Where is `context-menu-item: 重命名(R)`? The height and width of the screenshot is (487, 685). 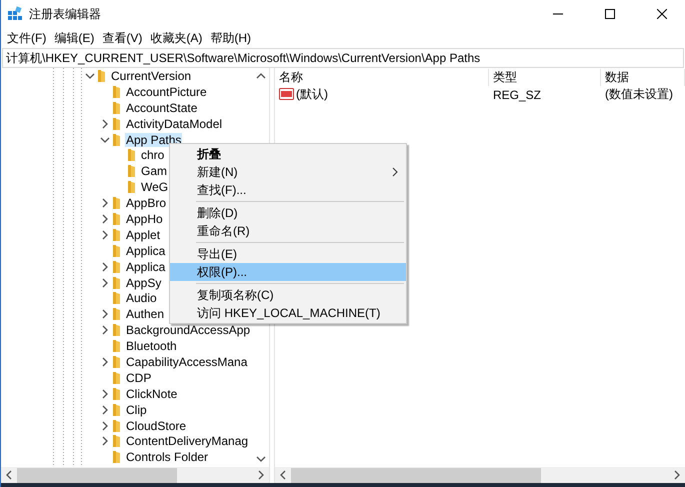
context-menu-item: 重命名(R) is located at coordinates (288, 231).